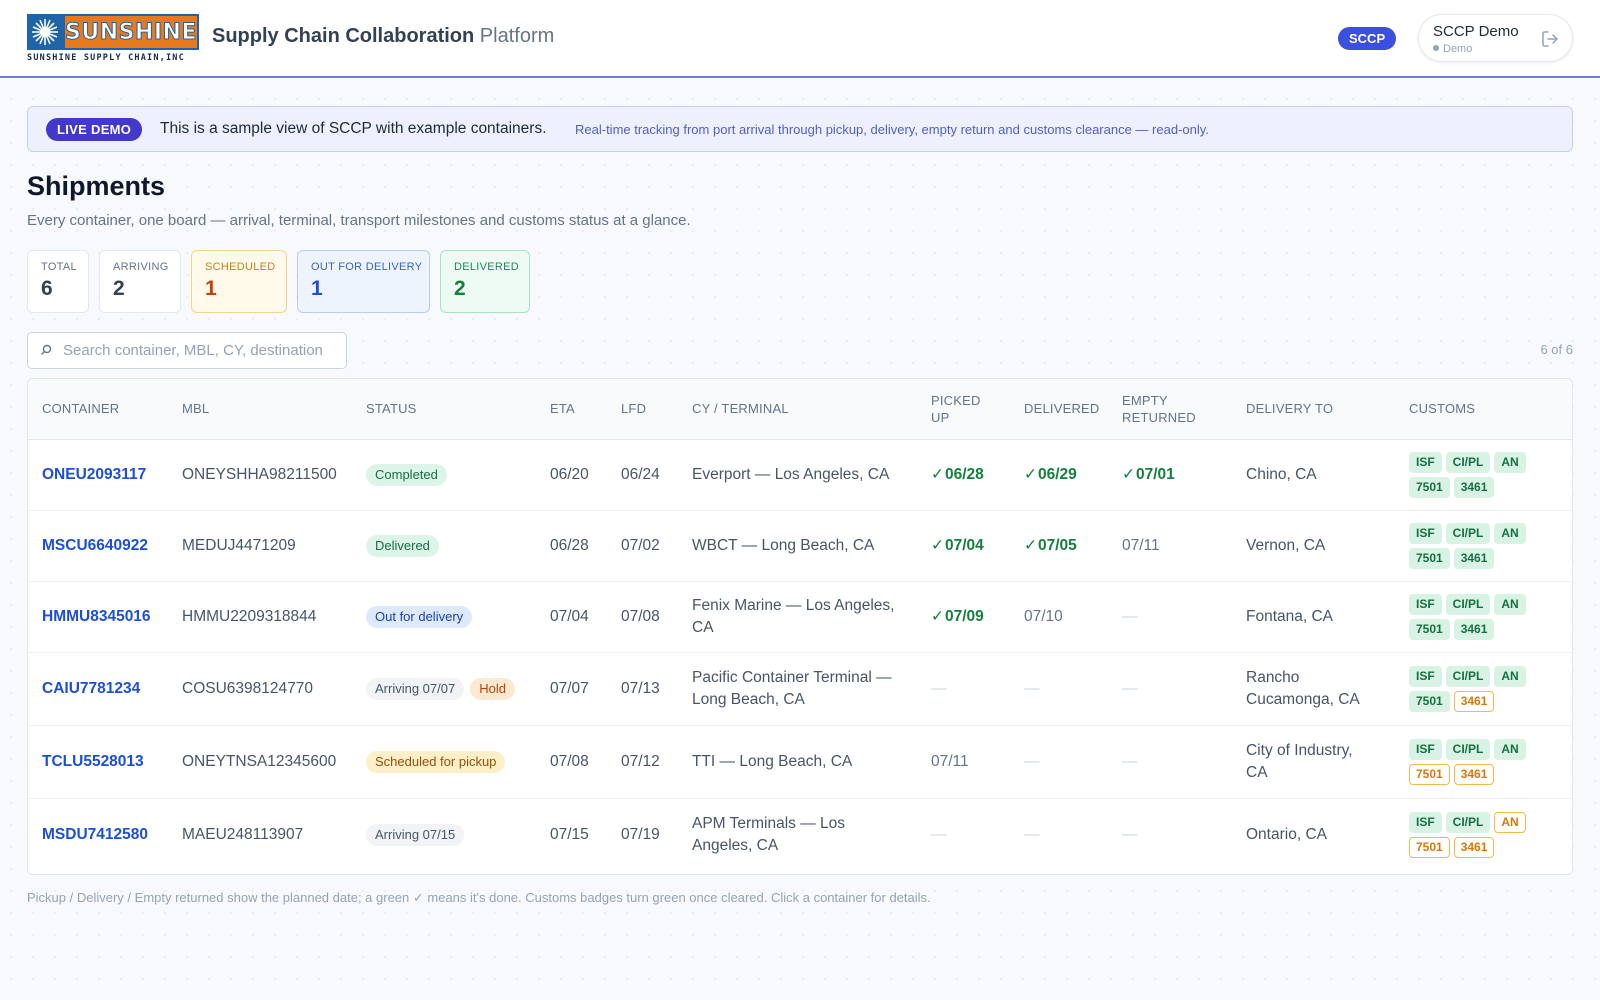 This screenshot has width=1600, height=1000. What do you see at coordinates (571, 409) in the screenshot?
I see `col-header-eta: ETA` at bounding box center [571, 409].